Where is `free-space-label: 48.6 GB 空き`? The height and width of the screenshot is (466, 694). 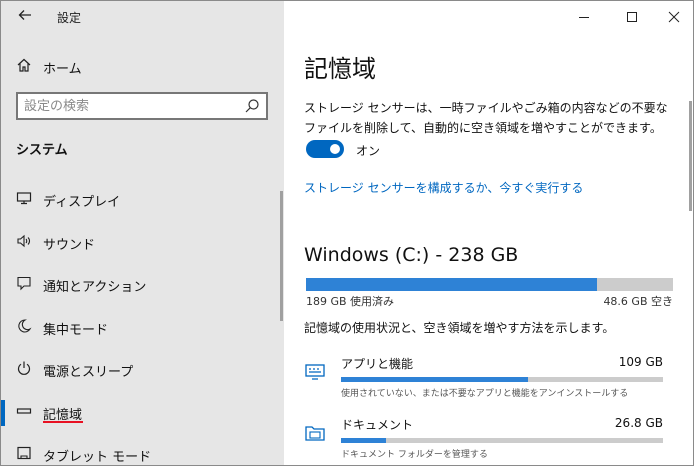
free-space-label: 48.6 GB 空き is located at coordinates (638, 301).